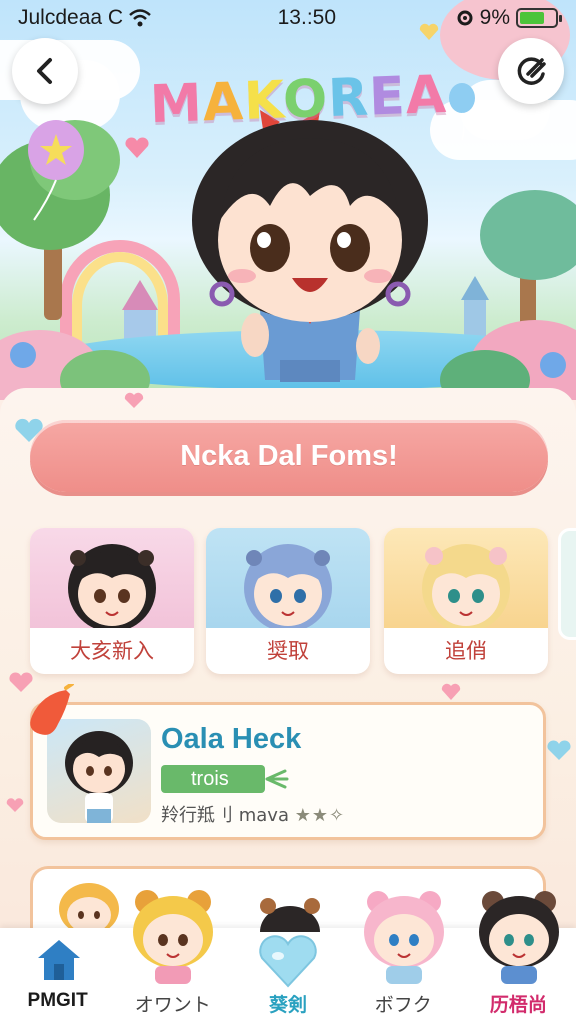 This screenshot has width=576, height=1024. I want to click on nav-item-heart: 葵剣, so click(287, 961).